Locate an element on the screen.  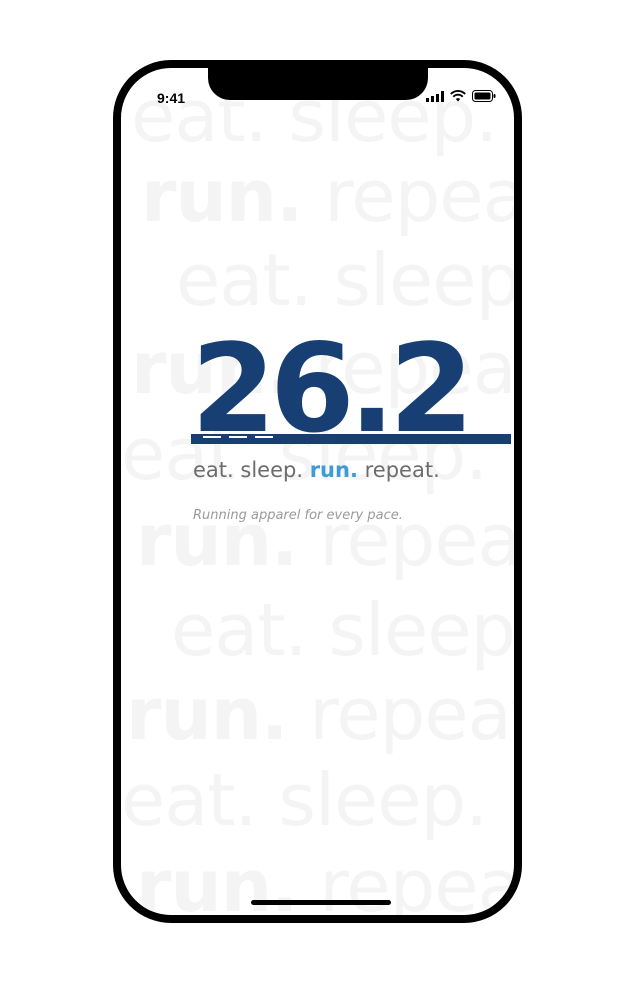
wifi-icon is located at coordinates (458, 96).